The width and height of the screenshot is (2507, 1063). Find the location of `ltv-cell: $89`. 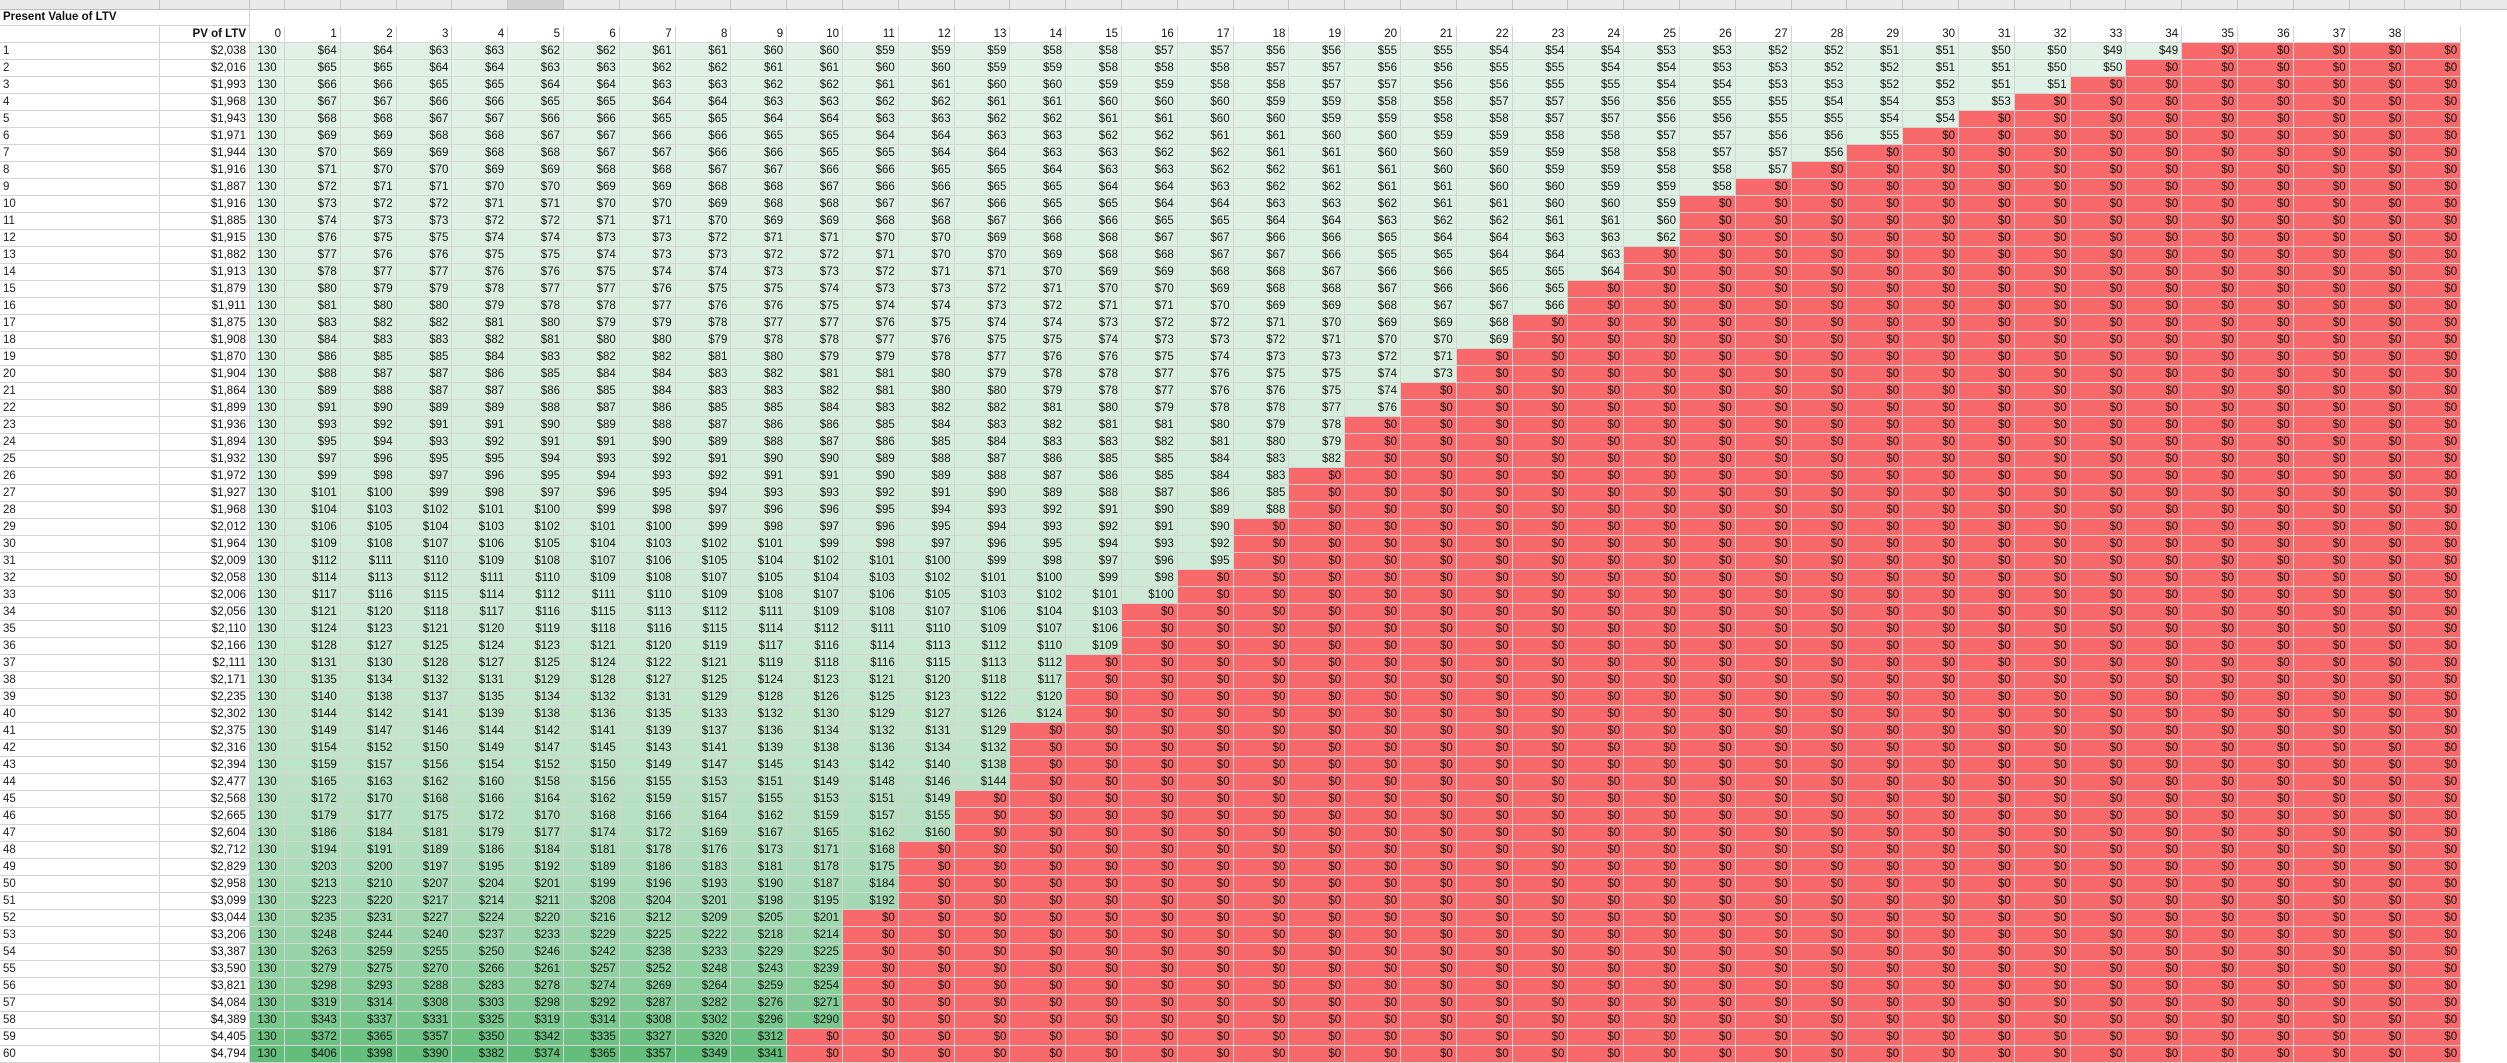

ltv-cell: $89 is located at coordinates (592, 425).